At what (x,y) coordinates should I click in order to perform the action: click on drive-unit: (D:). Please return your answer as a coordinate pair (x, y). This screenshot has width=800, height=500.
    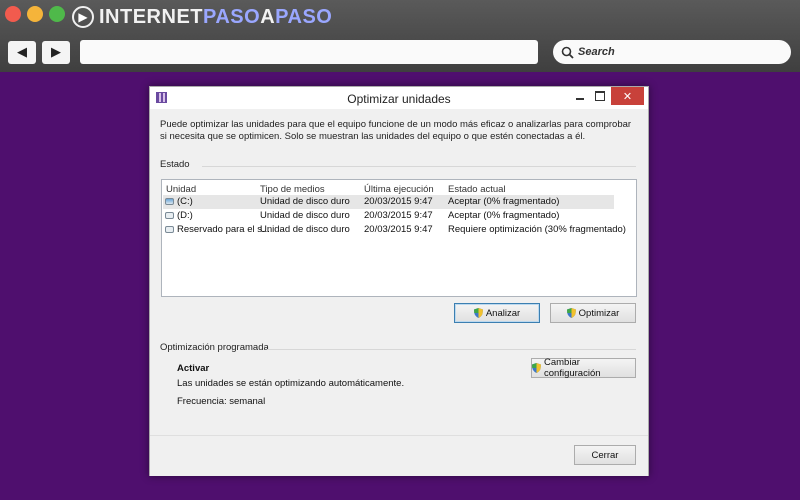
    Looking at the image, I should click on (185, 215).